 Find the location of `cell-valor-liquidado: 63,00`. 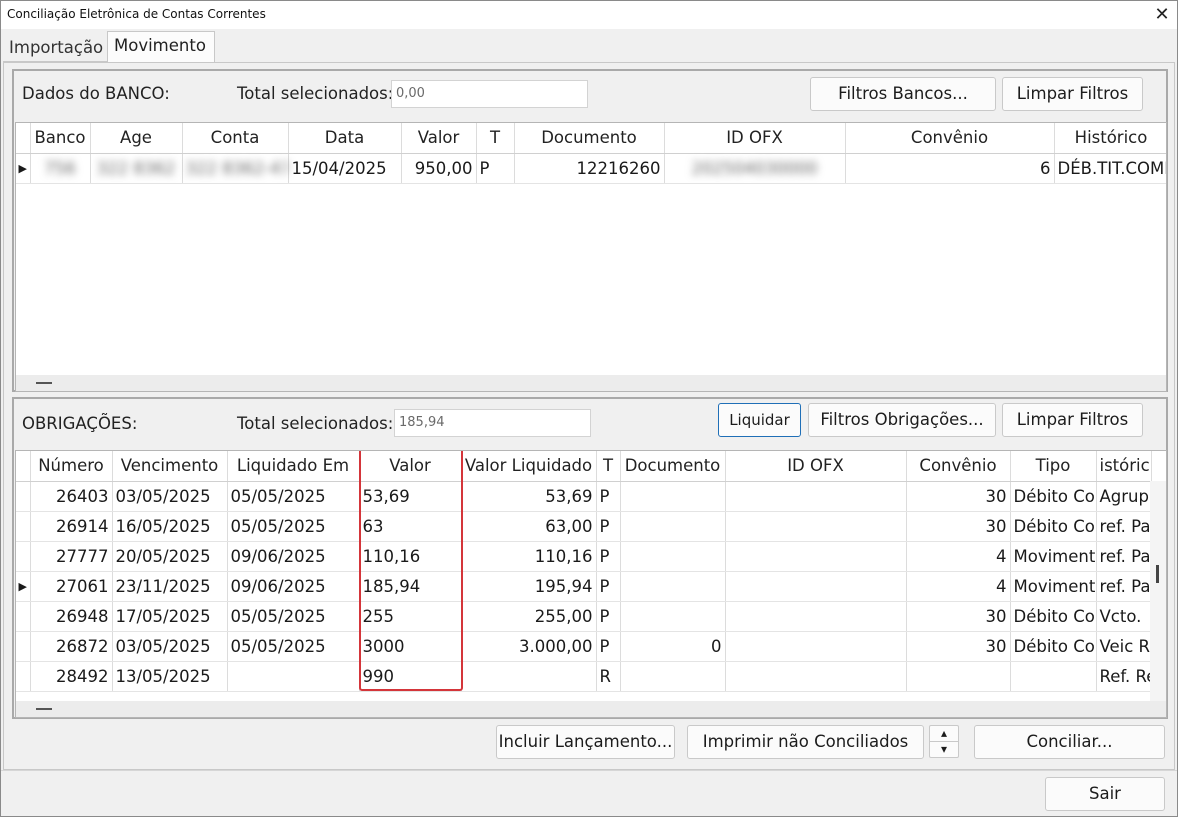

cell-valor-liquidado: 63,00 is located at coordinates (529, 526).